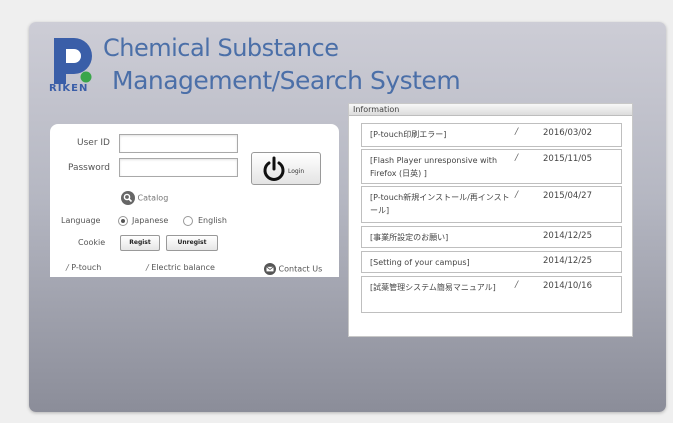 Image resolution: width=673 pixels, height=423 pixels. Describe the element at coordinates (270, 269) in the screenshot. I see `mail-icon` at that location.